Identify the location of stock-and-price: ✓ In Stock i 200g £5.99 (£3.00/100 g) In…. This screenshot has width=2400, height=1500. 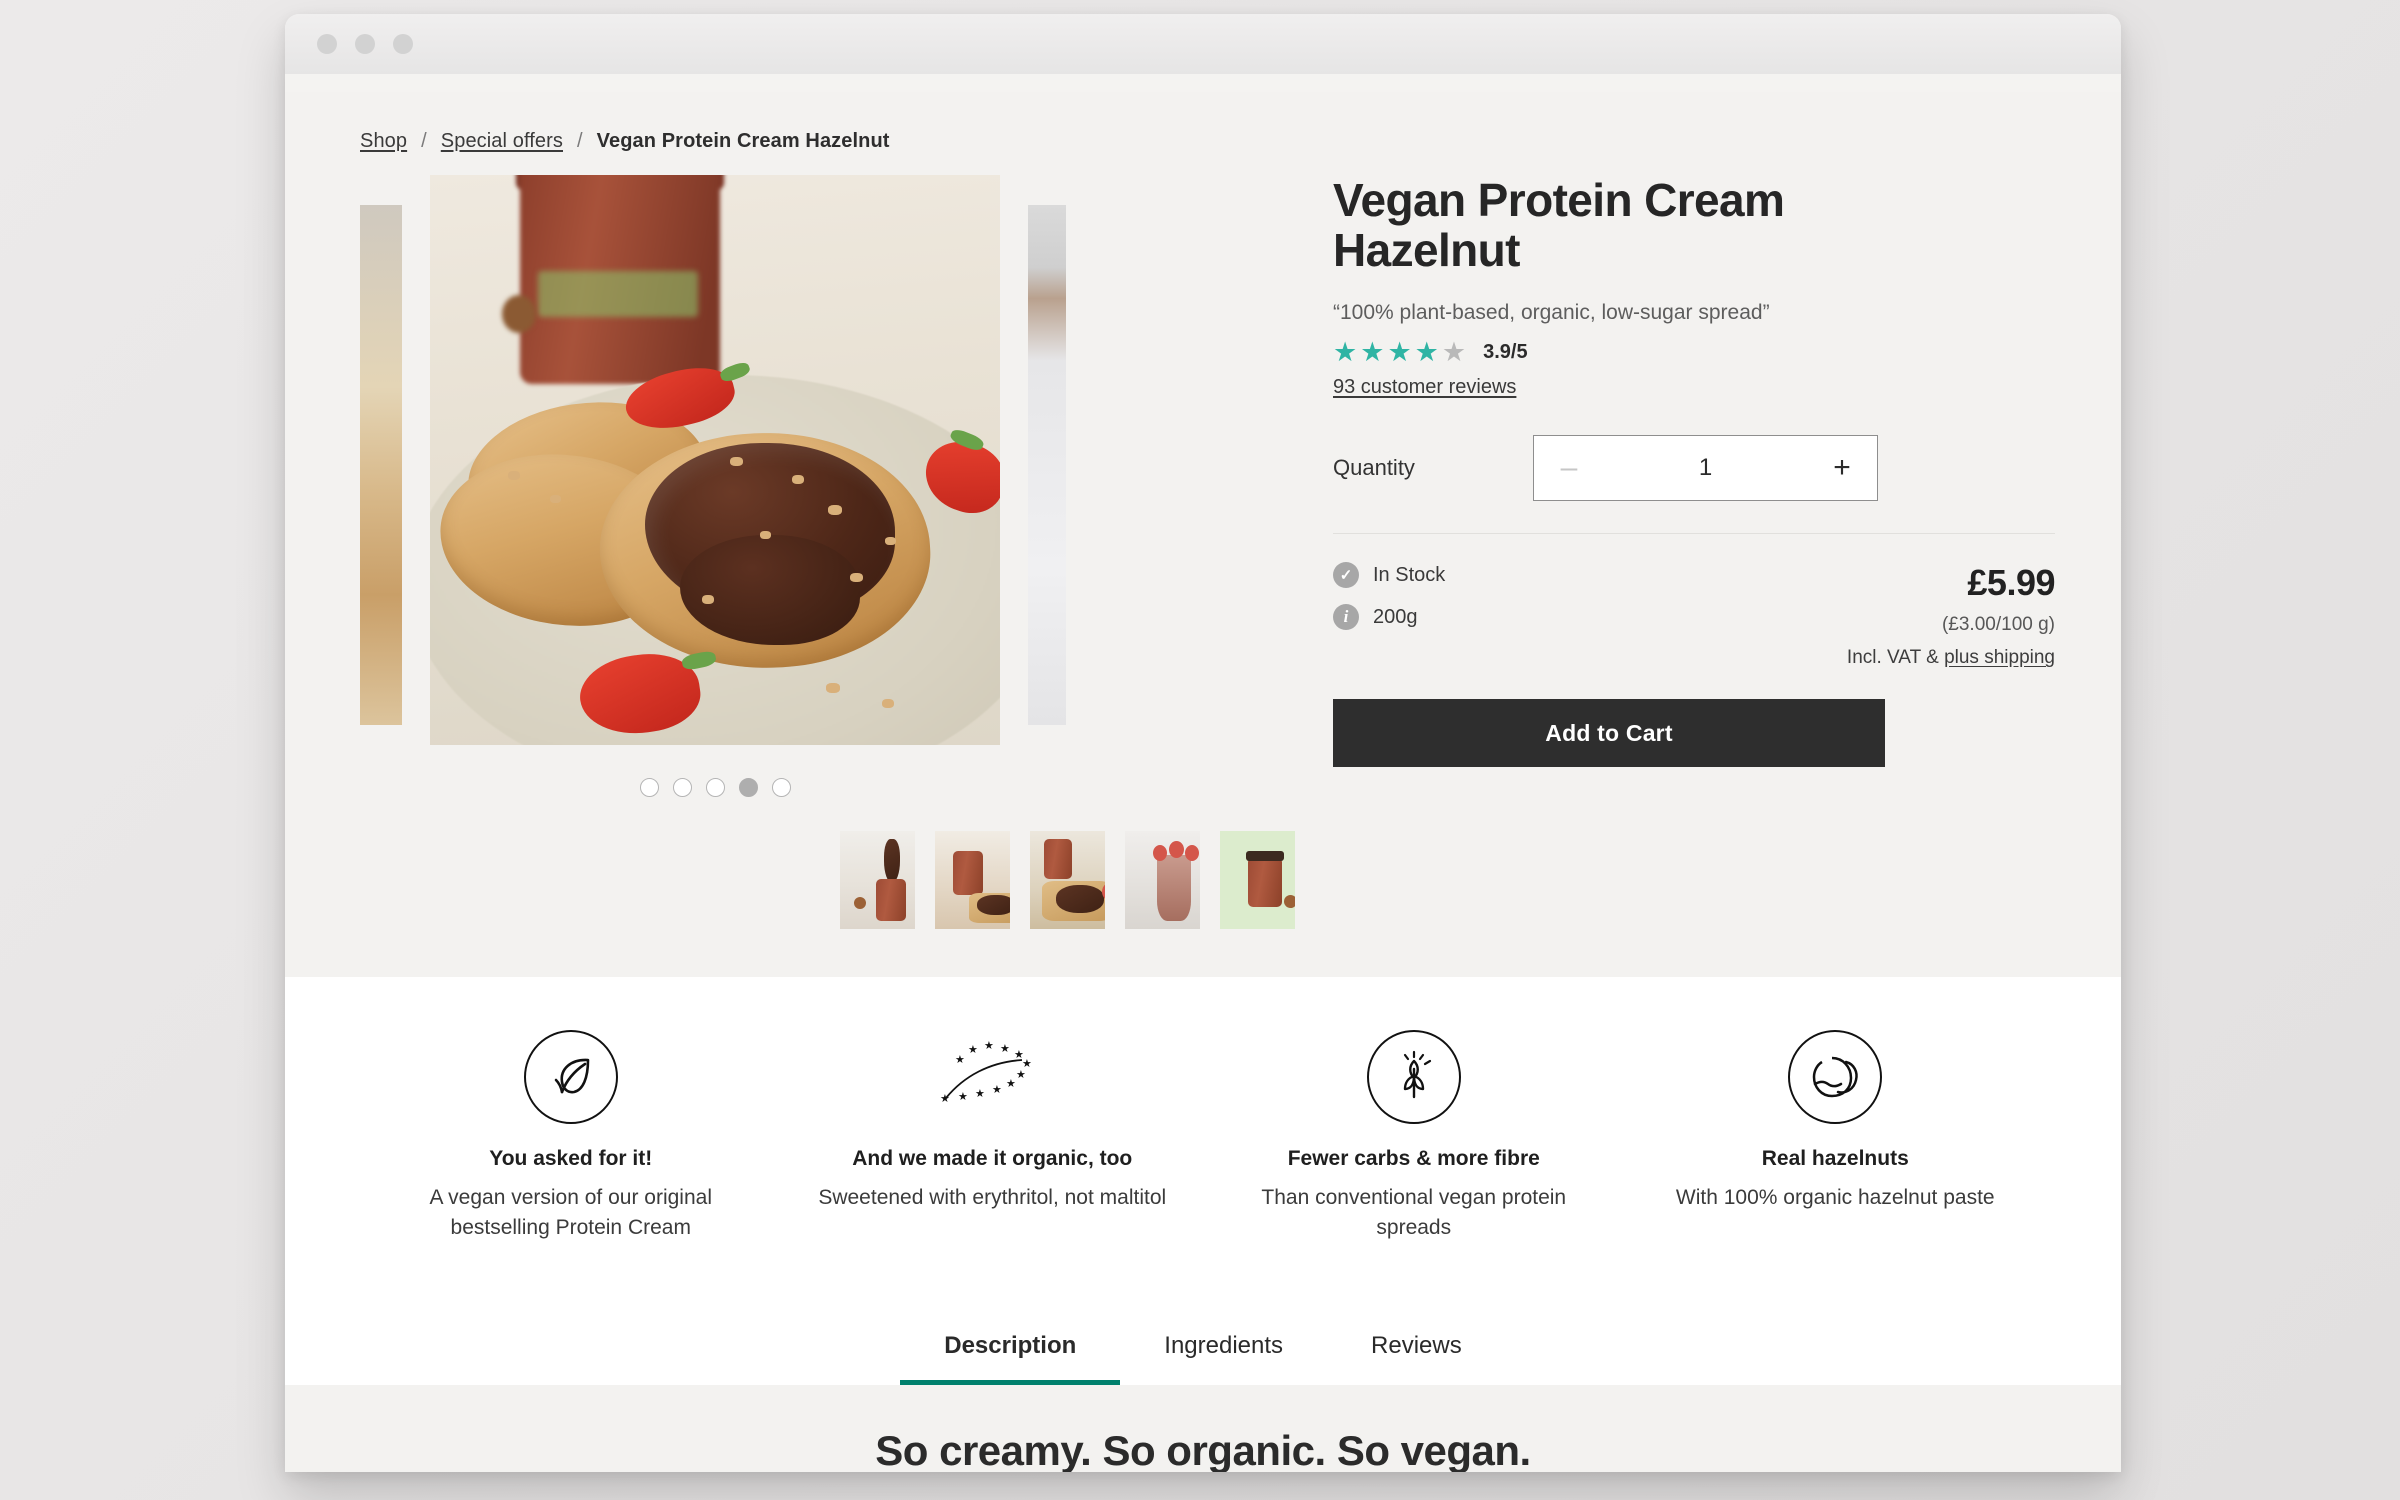
(1694, 615).